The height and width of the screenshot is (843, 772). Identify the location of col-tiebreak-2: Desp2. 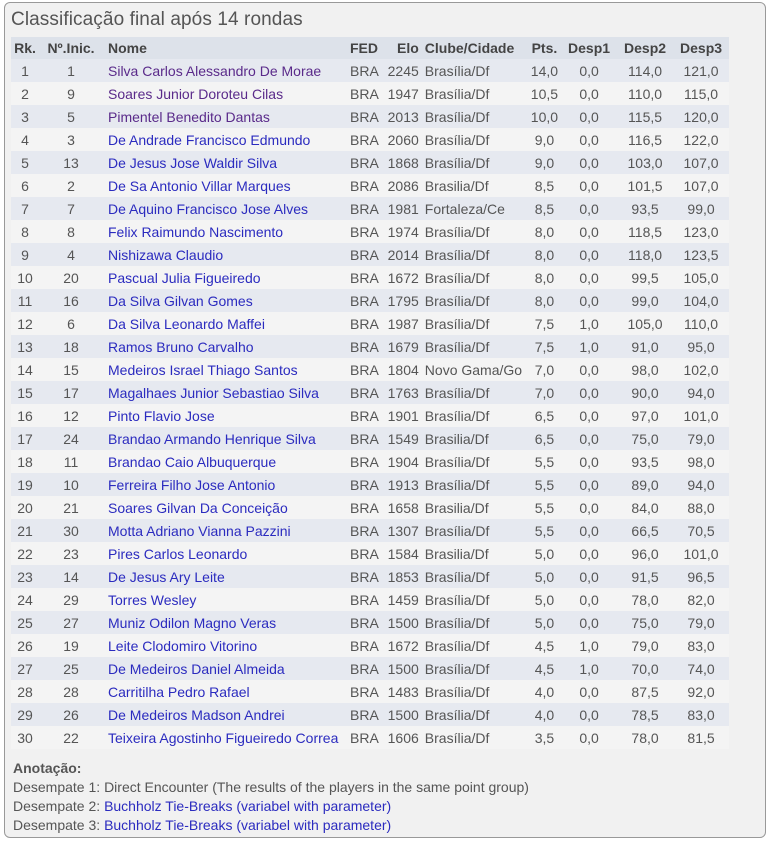
(645, 48).